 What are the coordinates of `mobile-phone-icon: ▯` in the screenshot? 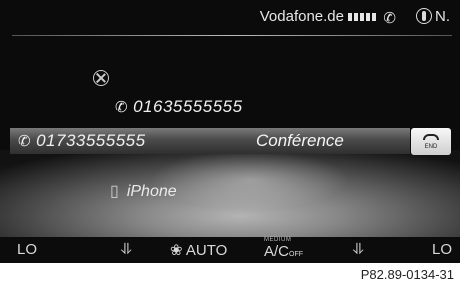 It's located at (114, 191).